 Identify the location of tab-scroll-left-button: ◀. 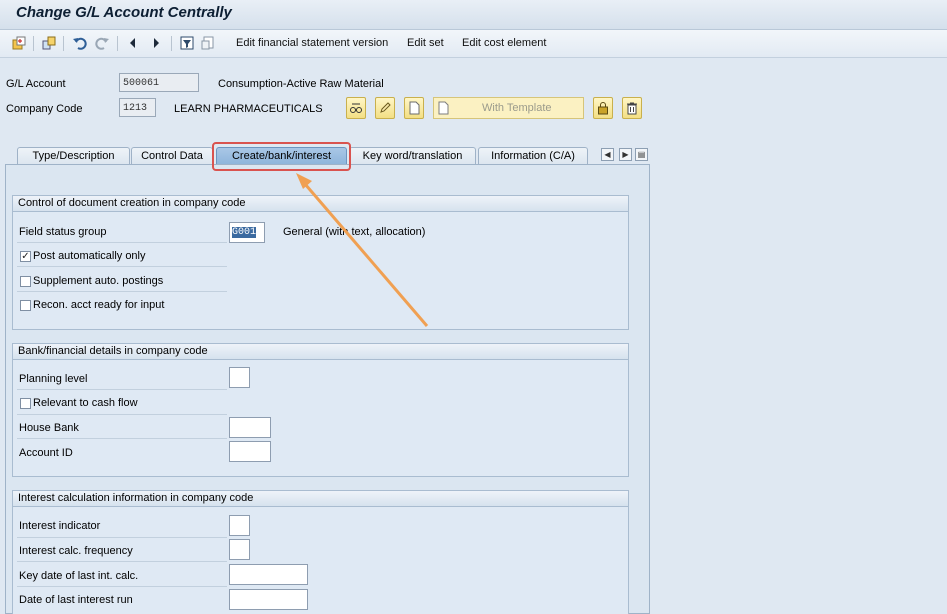
(607, 154).